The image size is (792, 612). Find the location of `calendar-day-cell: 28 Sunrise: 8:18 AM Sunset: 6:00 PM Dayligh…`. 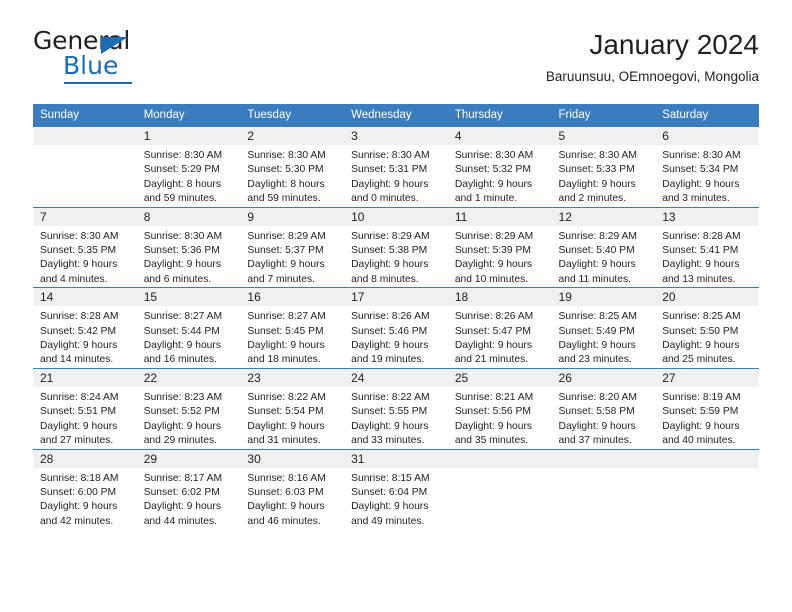

calendar-day-cell: 28 Sunrise: 8:18 AM Sunset: 6:00 PM Dayligh… is located at coordinates (85, 489).